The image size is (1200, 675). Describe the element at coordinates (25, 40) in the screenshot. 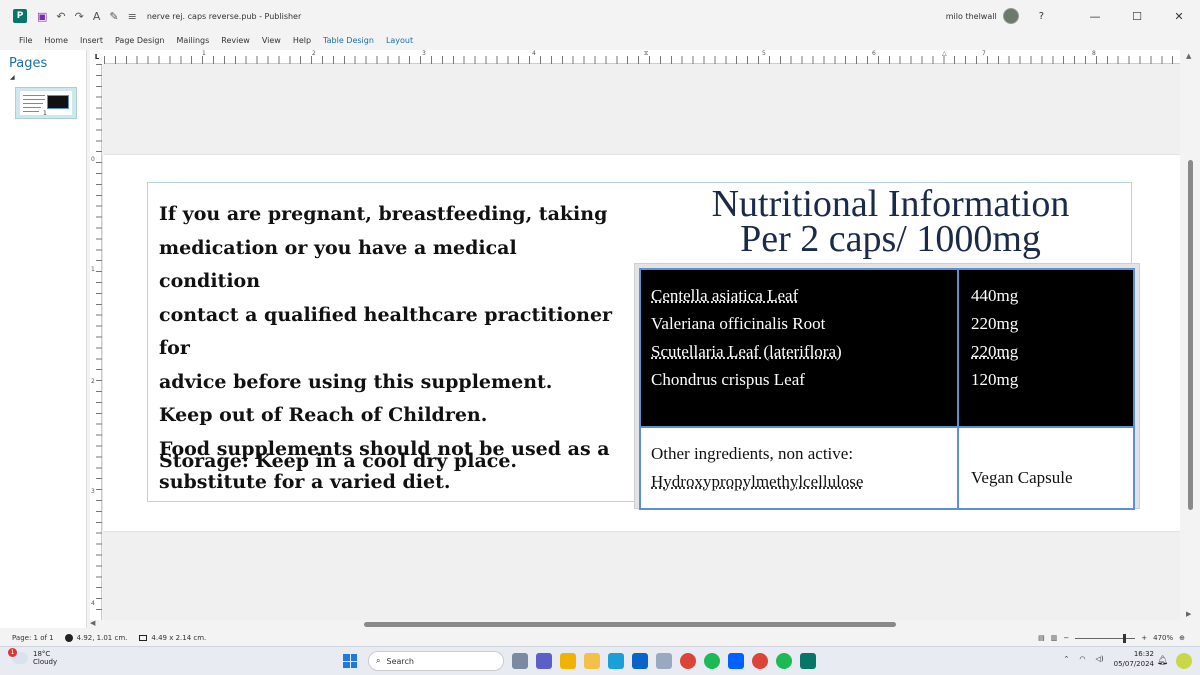

I see `tab-file: File` at that location.